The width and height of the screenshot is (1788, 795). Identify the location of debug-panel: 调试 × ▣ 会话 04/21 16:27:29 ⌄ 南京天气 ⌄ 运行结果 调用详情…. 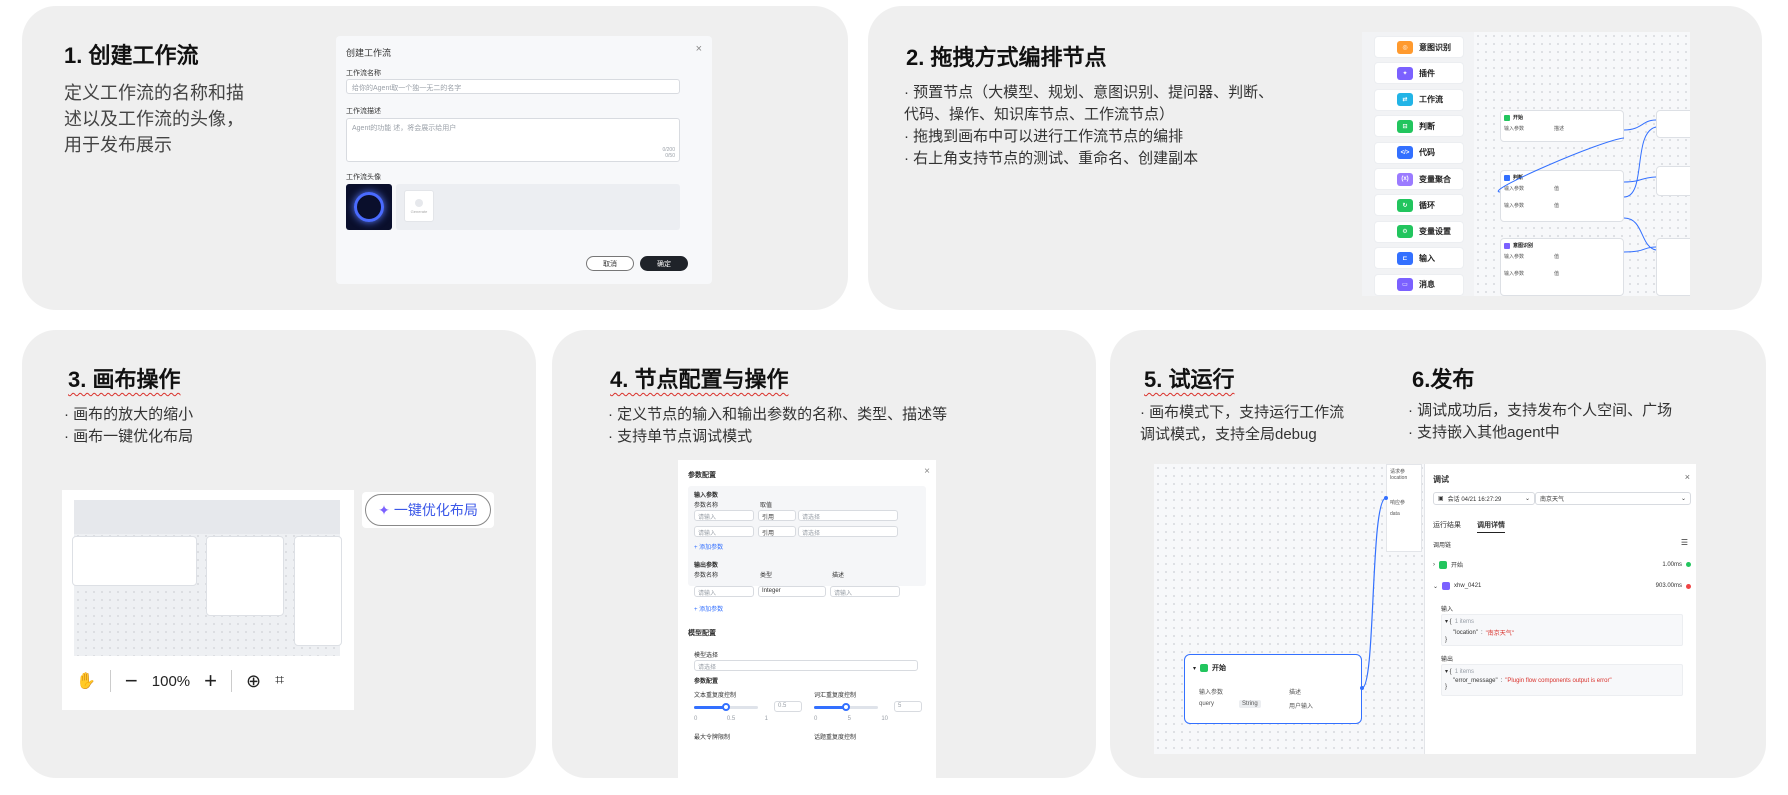
(1560, 609).